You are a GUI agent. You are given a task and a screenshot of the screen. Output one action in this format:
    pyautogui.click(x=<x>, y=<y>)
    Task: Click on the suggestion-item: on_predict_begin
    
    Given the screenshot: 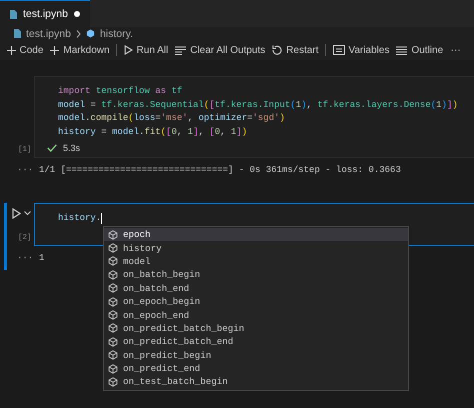 What is the action you would take?
    pyautogui.click(x=256, y=355)
    